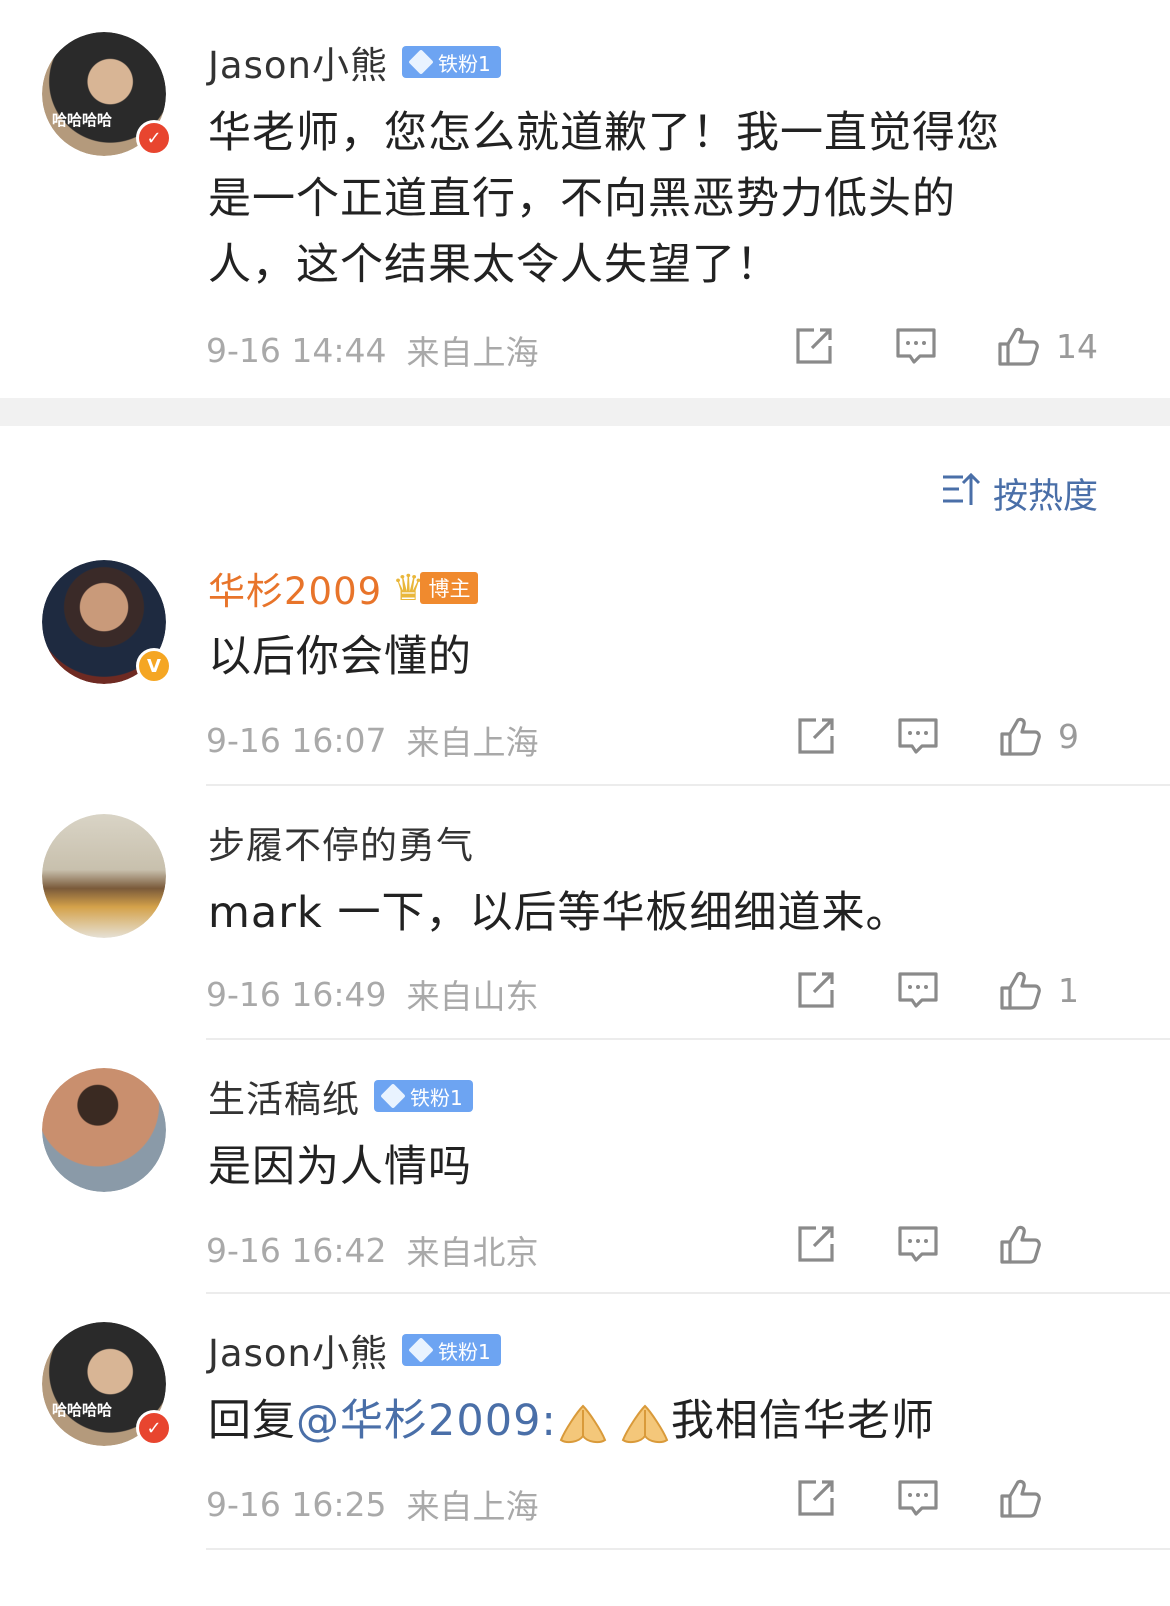  What do you see at coordinates (154, 666) in the screenshot?
I see `verified-gold-icon: V` at bounding box center [154, 666].